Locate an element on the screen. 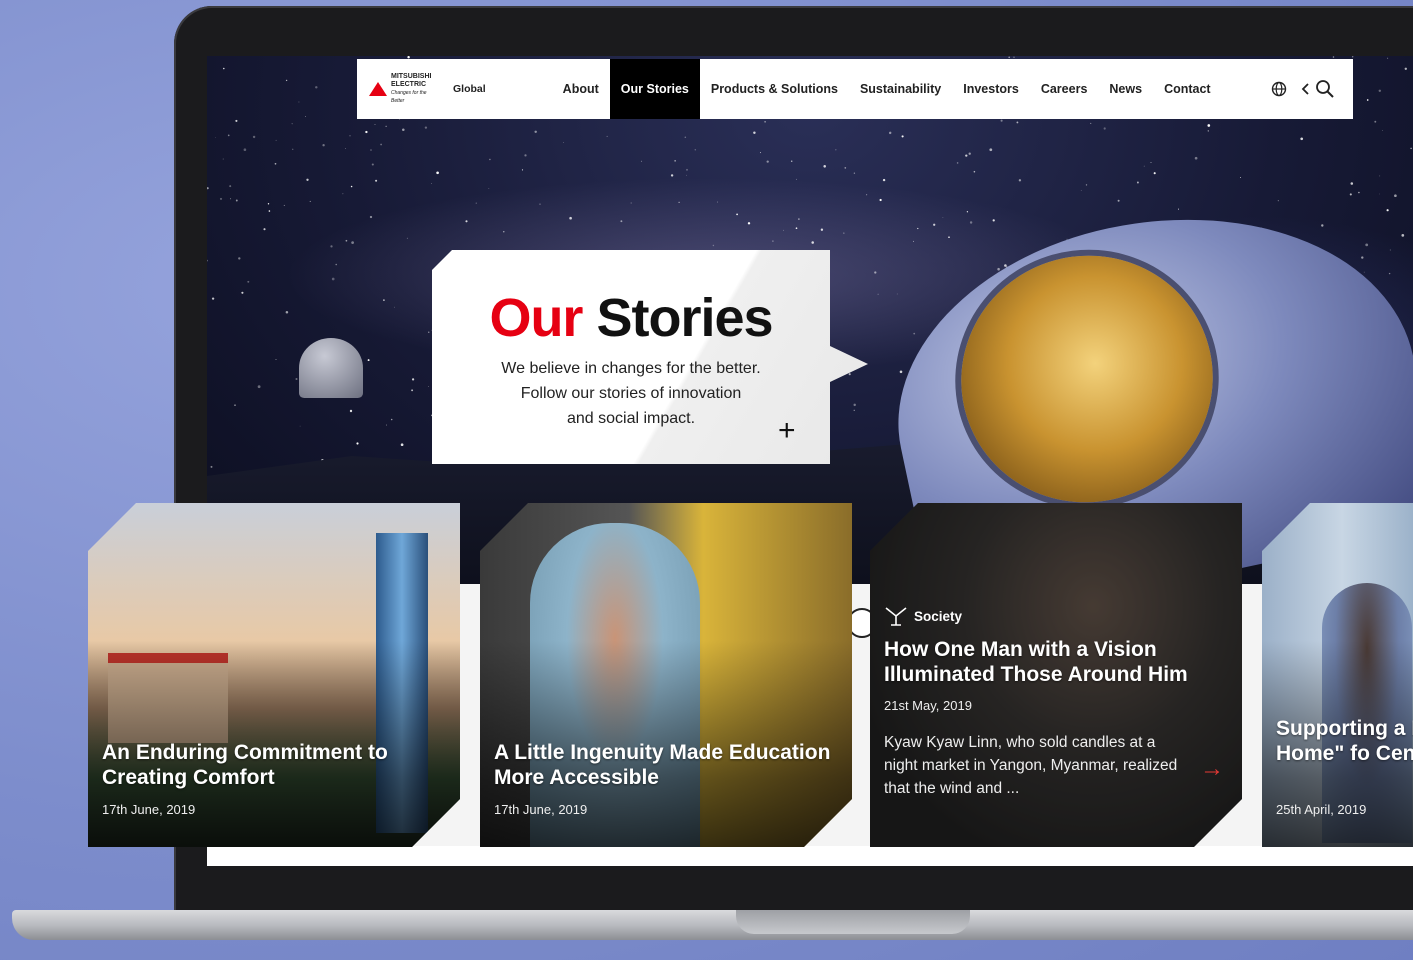  search-icon is located at coordinates (1325, 89).